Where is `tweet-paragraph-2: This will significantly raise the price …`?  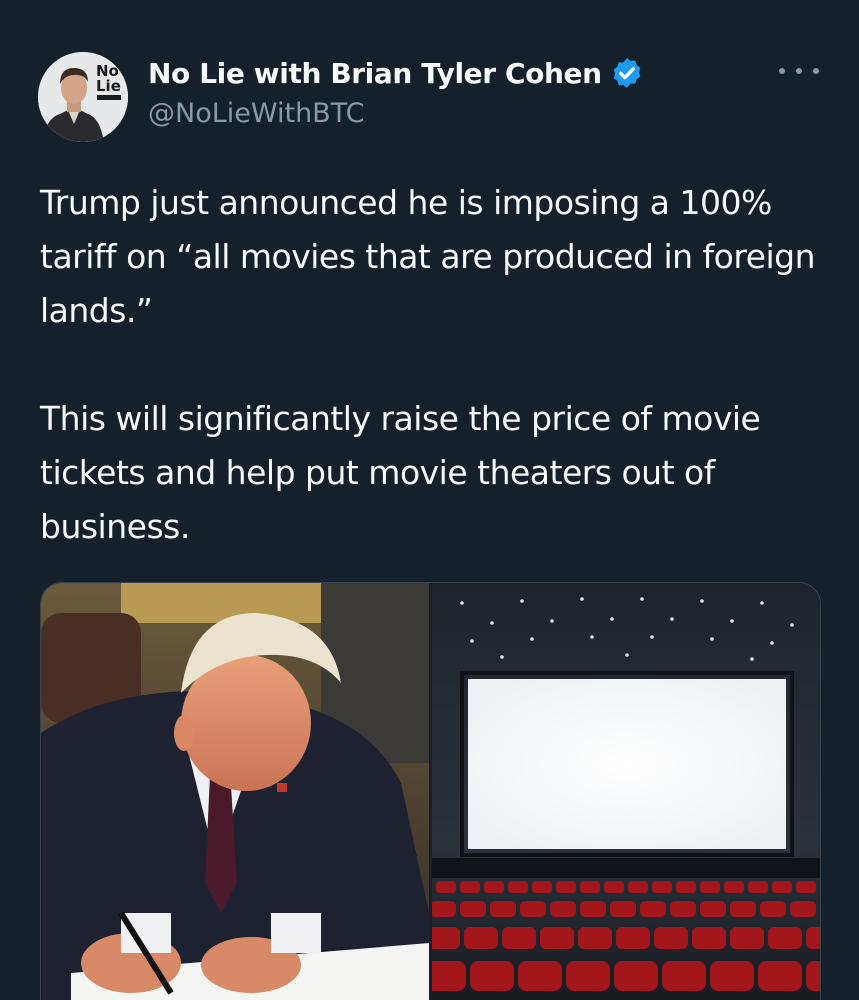 tweet-paragraph-2: This will significantly raise the price … is located at coordinates (400, 472).